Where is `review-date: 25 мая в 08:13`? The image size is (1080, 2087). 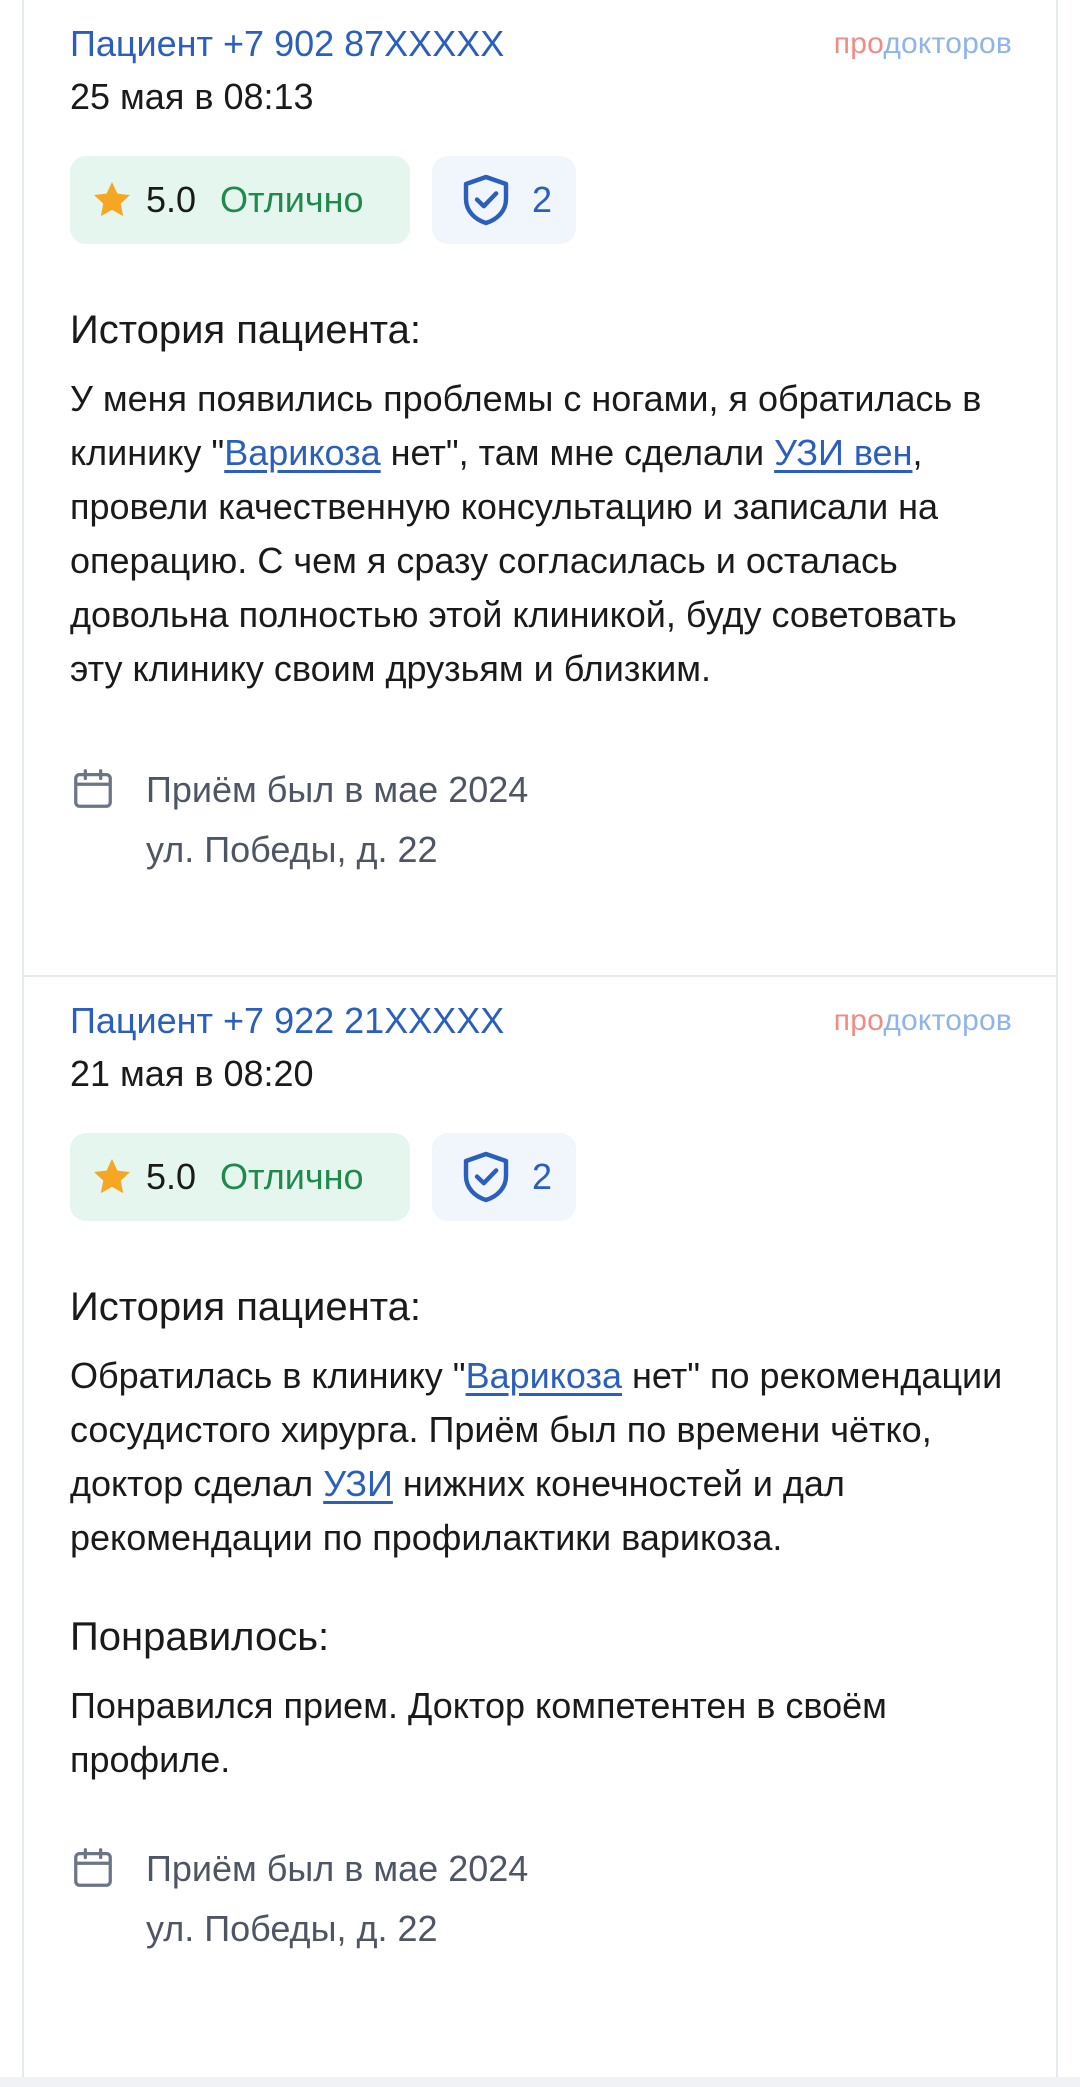
review-date: 25 мая в 08:13 is located at coordinates (192, 96).